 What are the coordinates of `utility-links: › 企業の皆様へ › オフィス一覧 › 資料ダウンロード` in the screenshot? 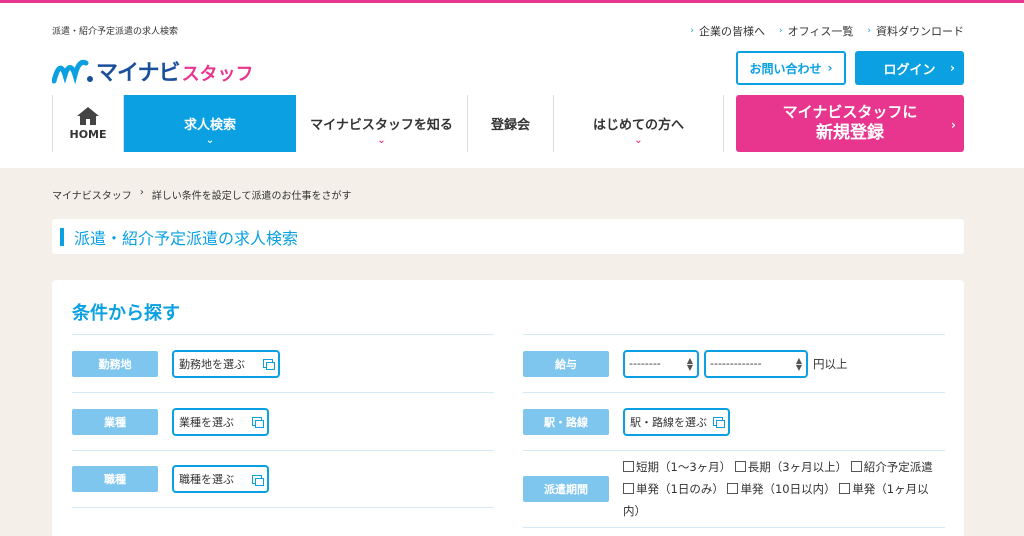 It's located at (827, 31).